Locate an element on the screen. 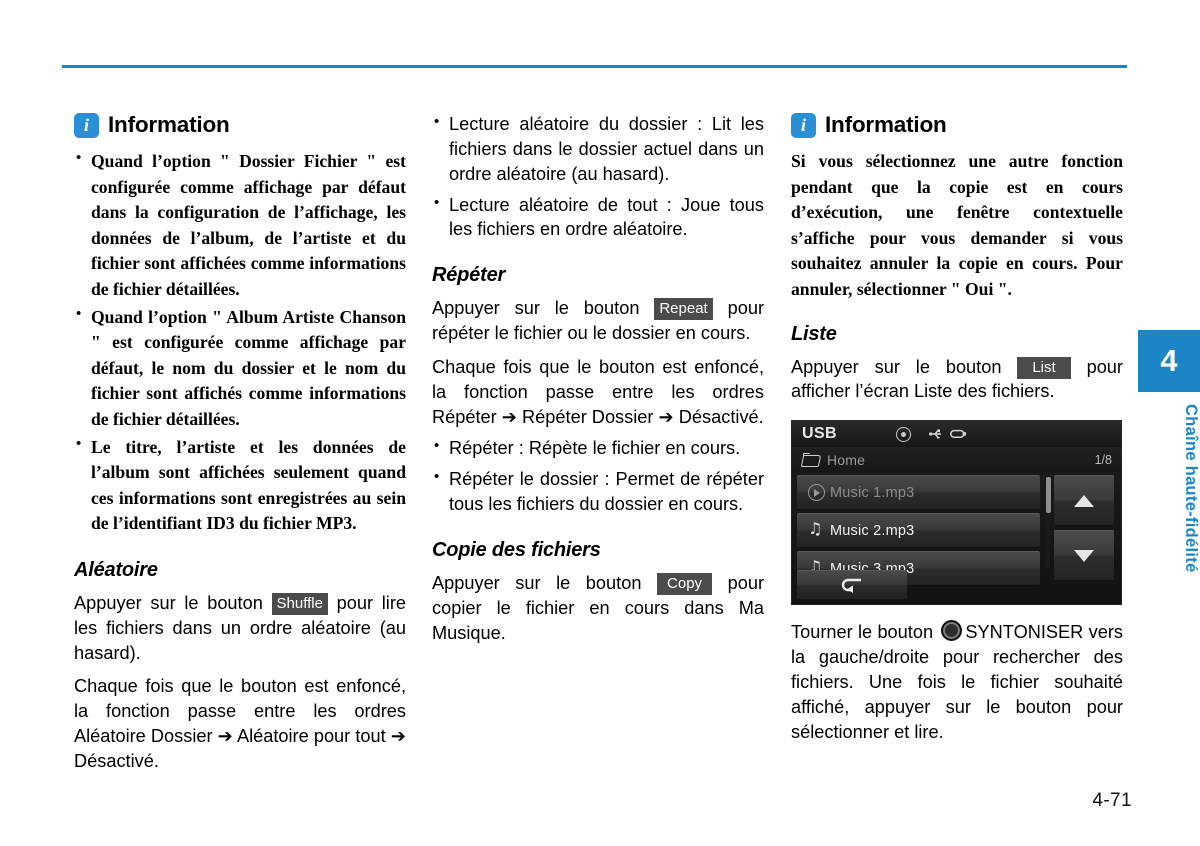 The height and width of the screenshot is (846, 1200). play-circle-icon is located at coordinates (819, 493).